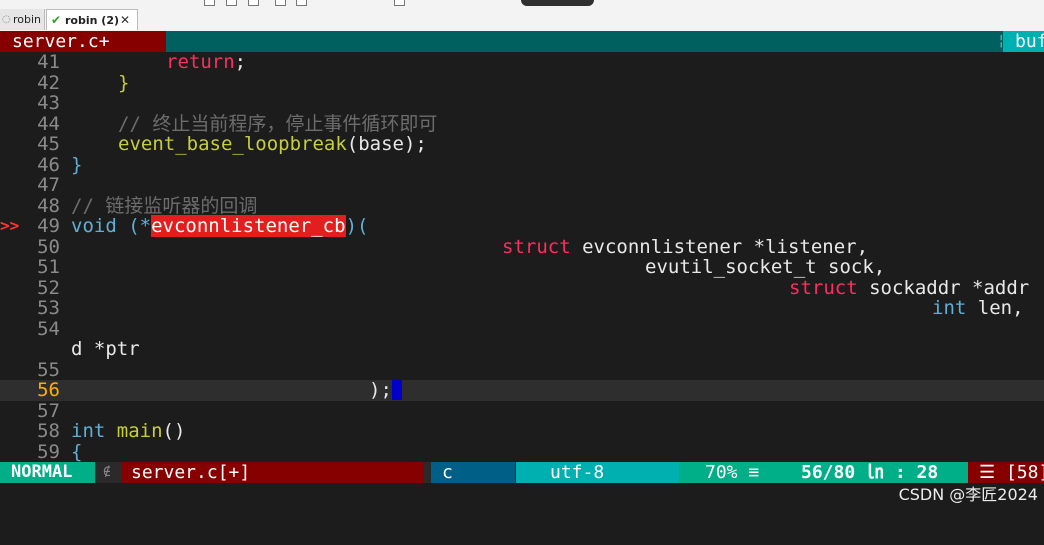 This screenshot has width=1044, height=545. I want to click on comment-token: // 终止当前程序，停止事件循环即可, so click(278, 123).